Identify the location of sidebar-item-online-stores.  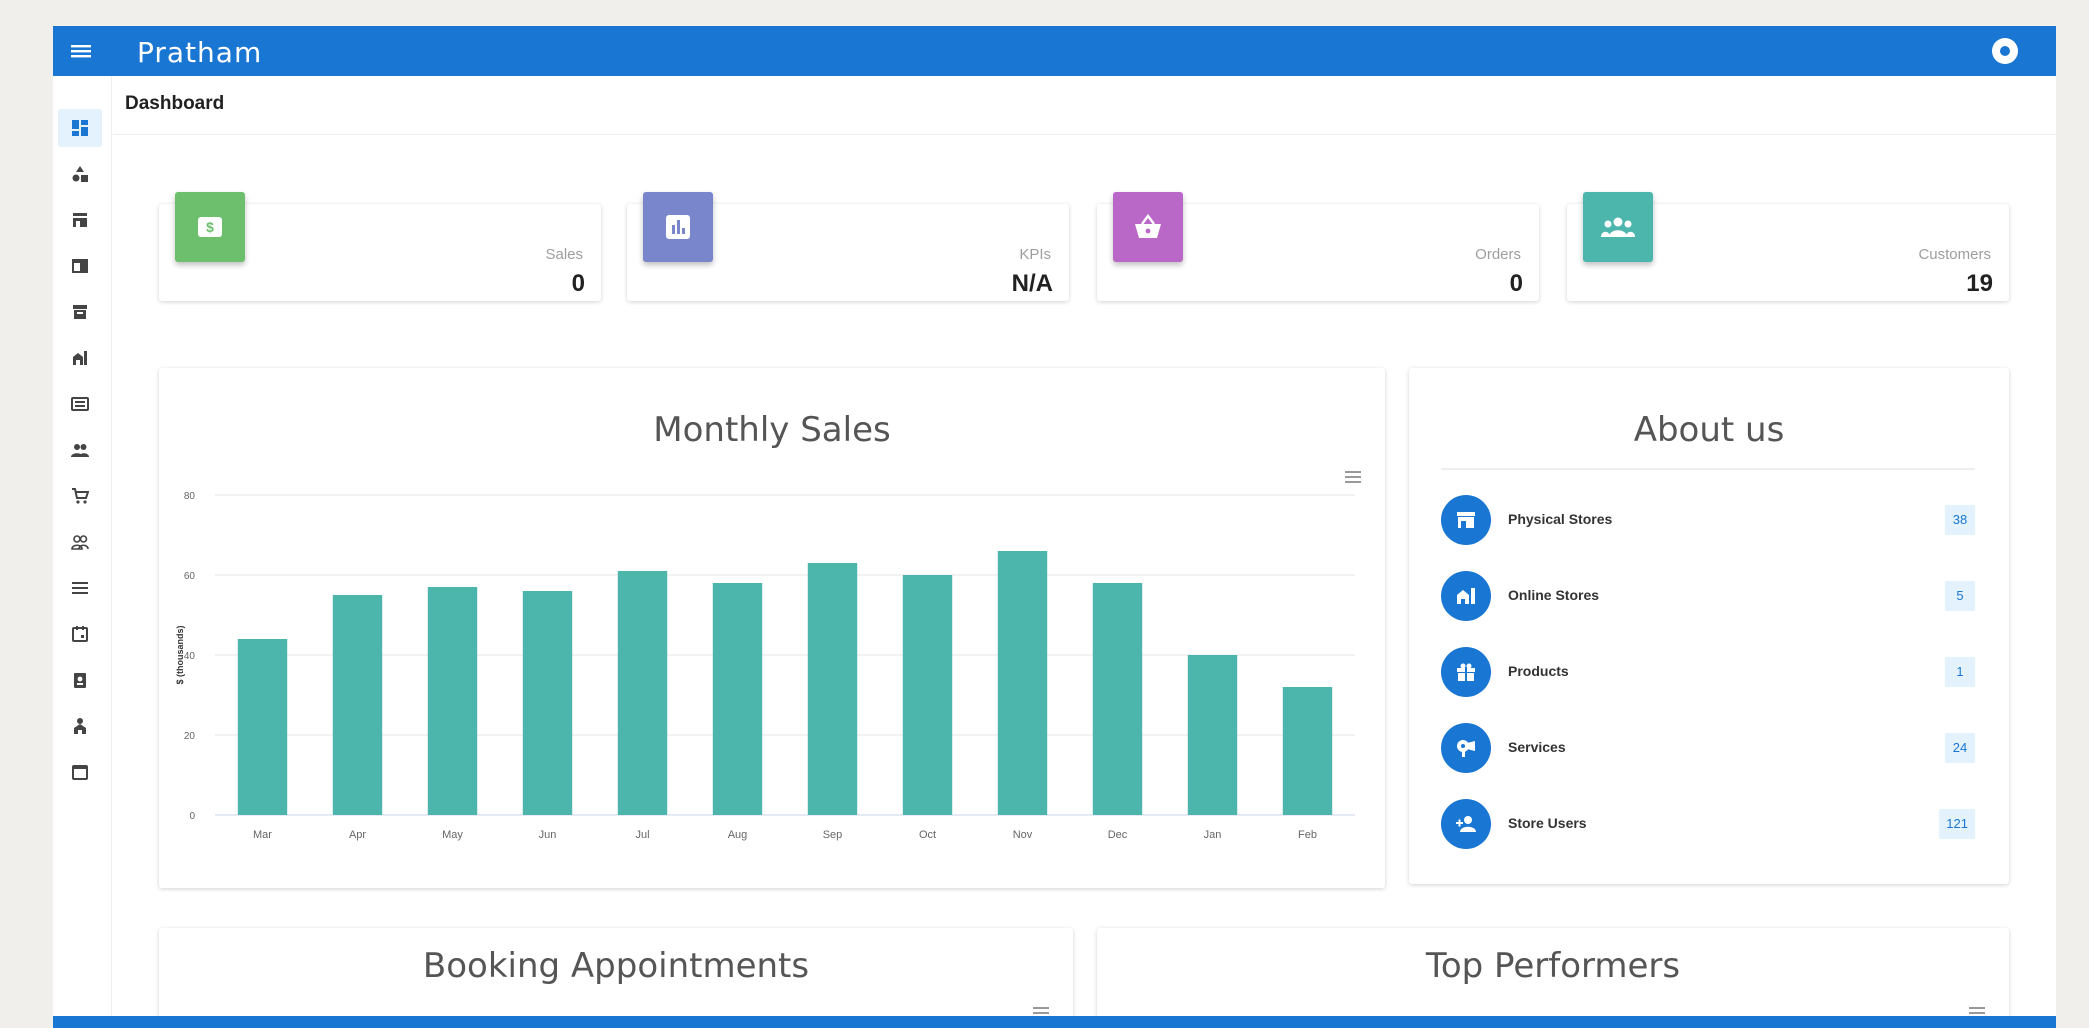
(80, 358).